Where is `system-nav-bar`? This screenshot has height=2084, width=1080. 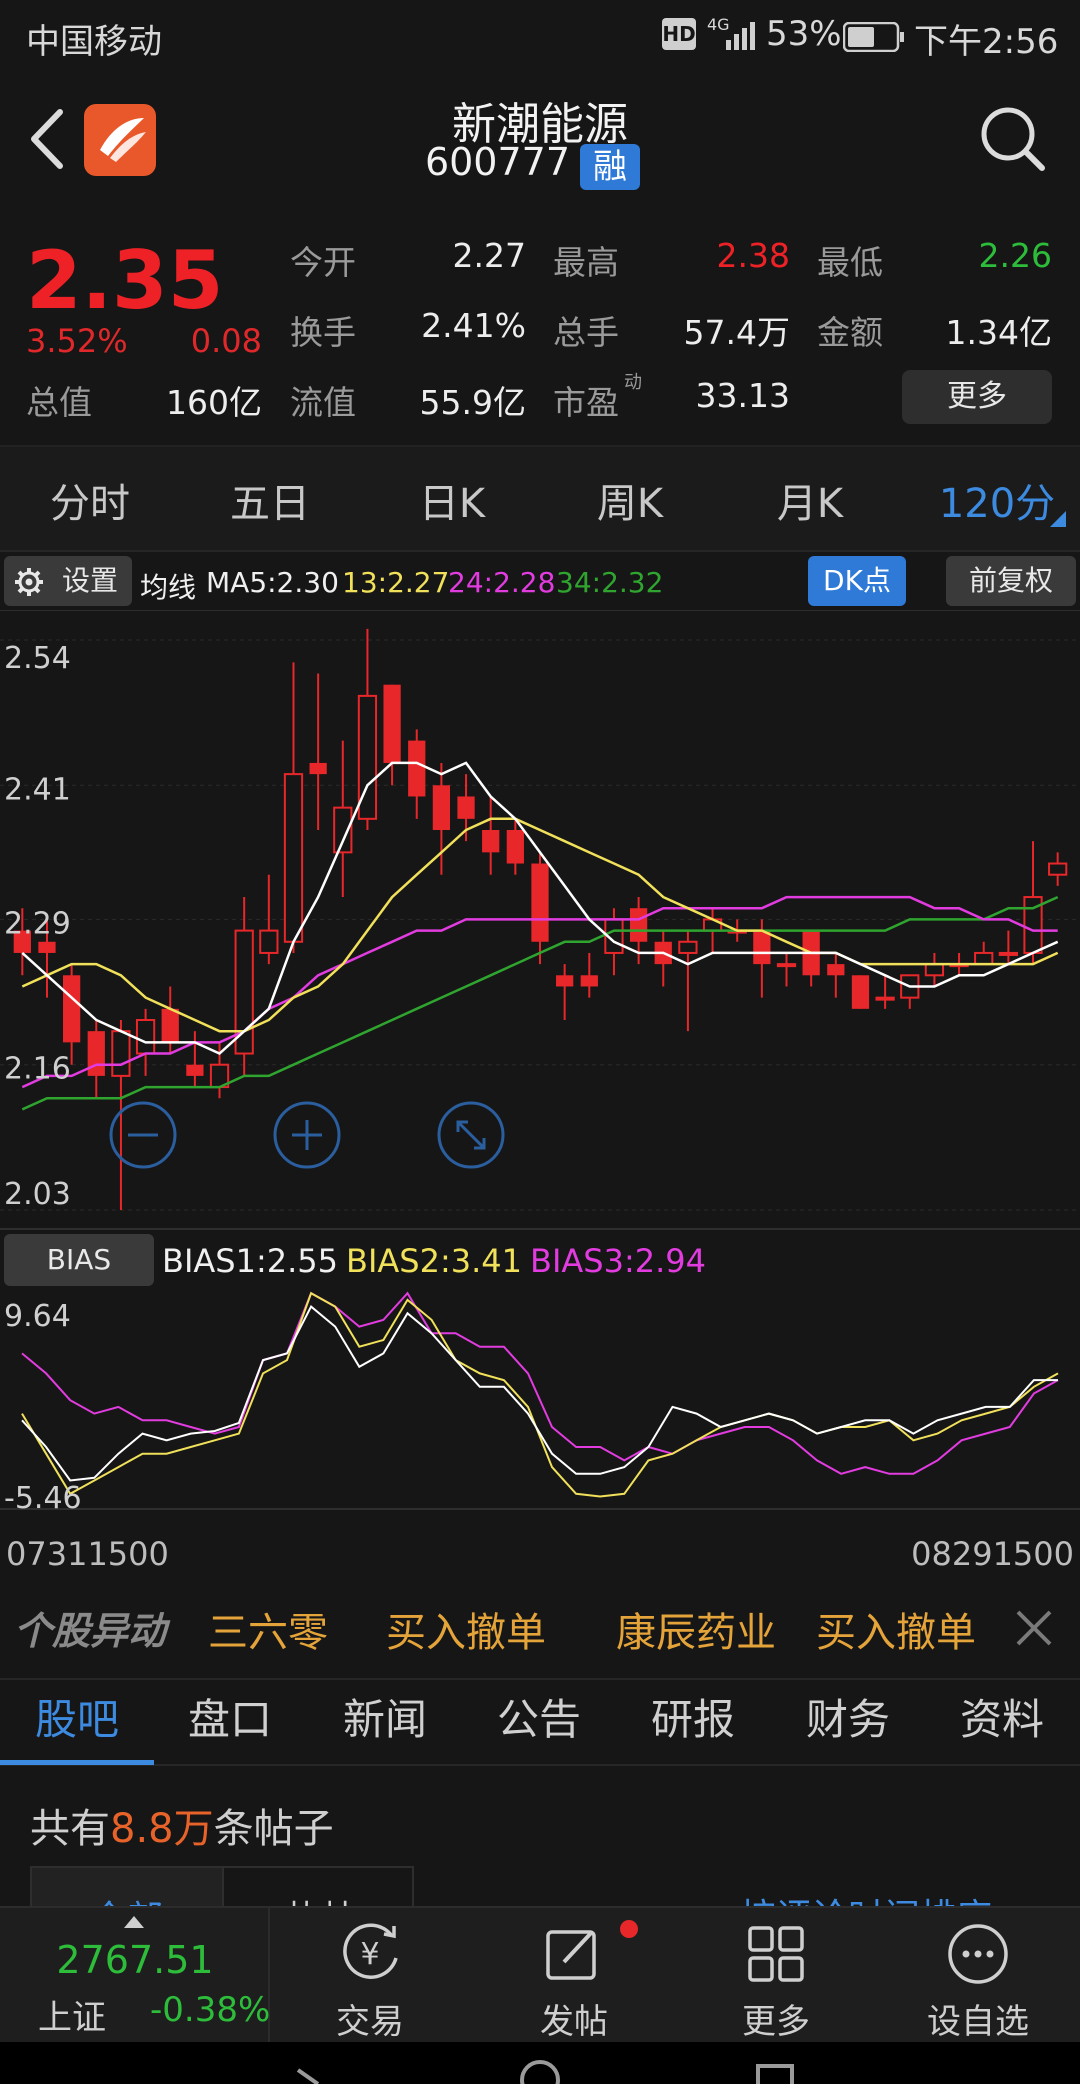
system-nav-bar is located at coordinates (540, 2063).